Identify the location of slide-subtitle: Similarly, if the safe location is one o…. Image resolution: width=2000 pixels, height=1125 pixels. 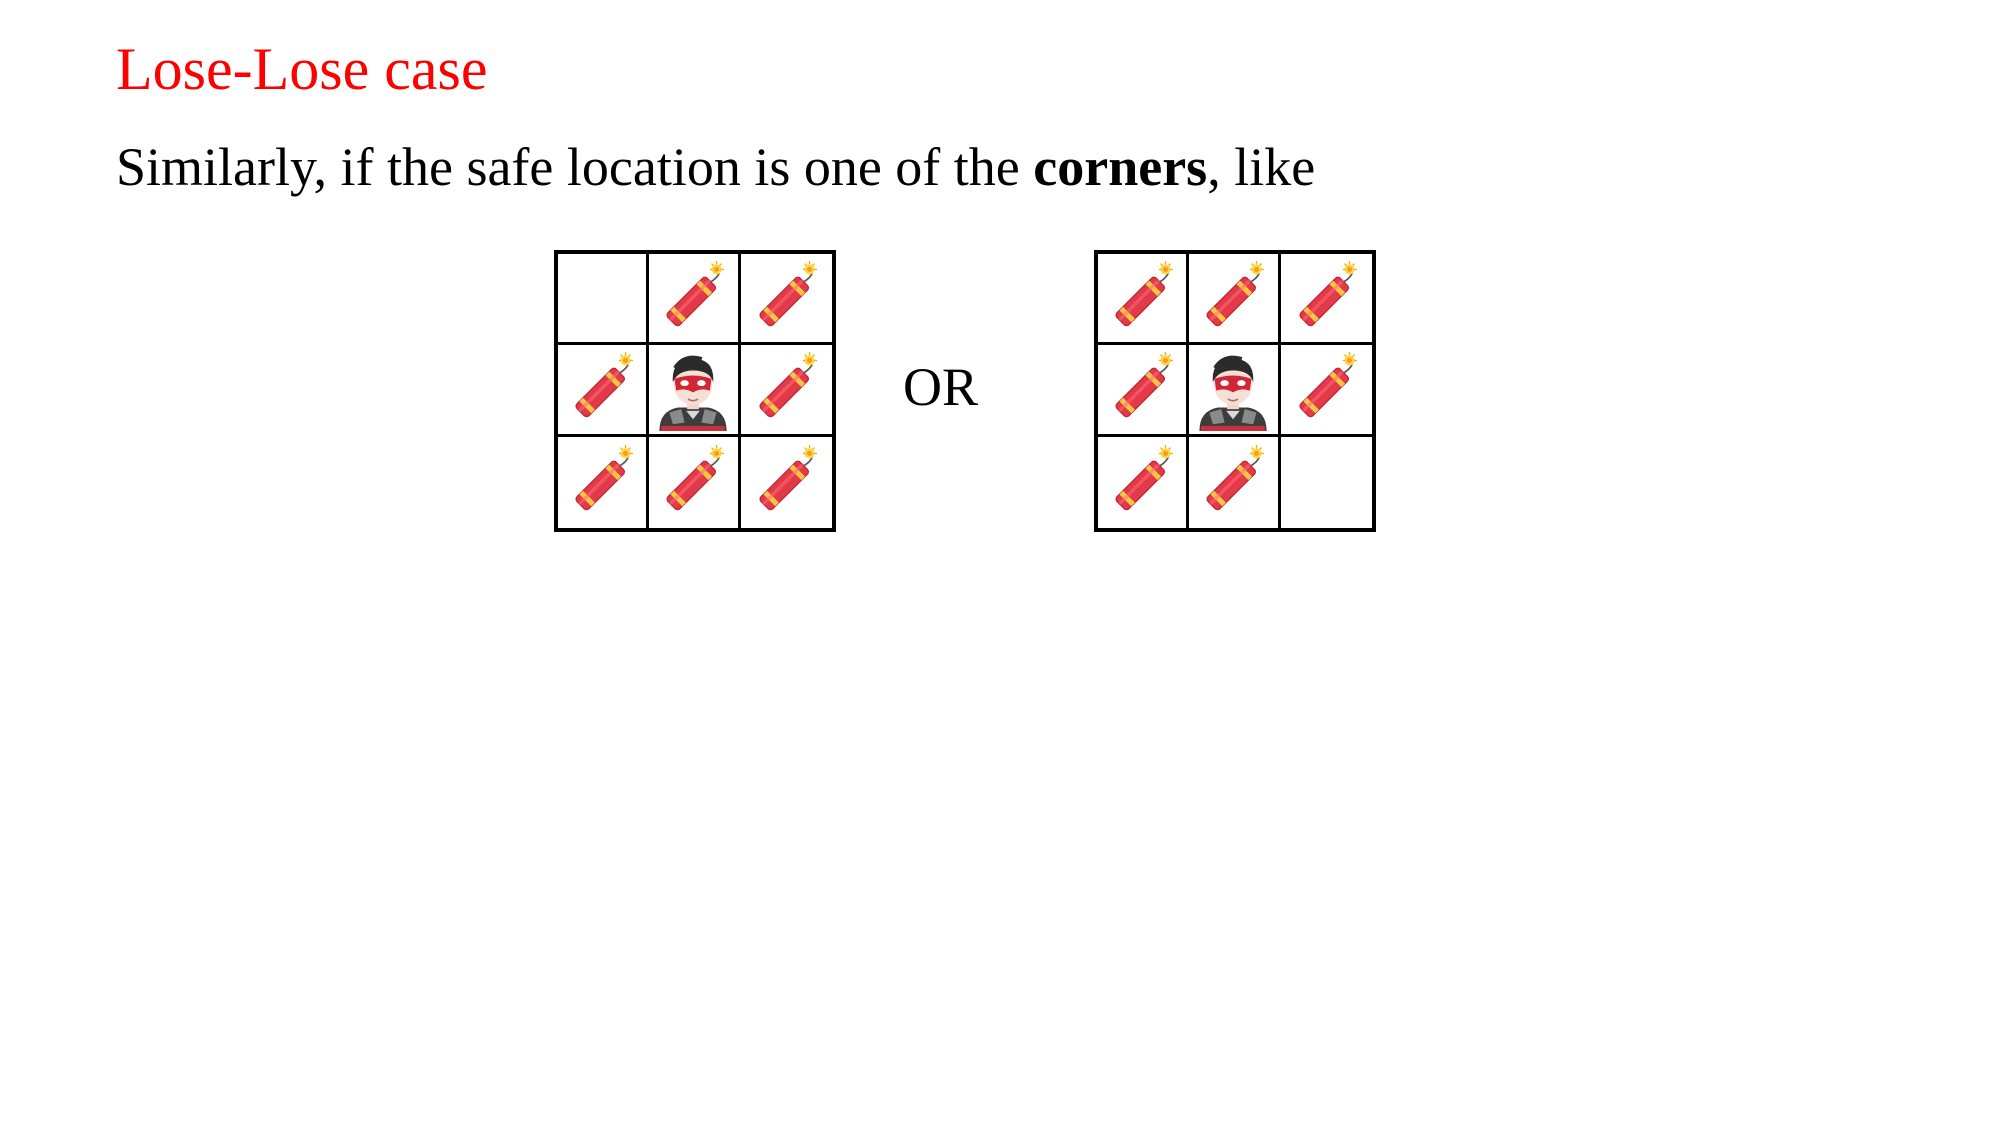
(715, 167).